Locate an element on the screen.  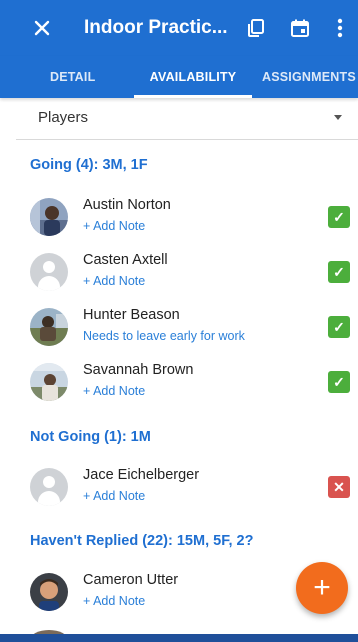
dropdown-selected-value: Players is located at coordinates (63, 117).